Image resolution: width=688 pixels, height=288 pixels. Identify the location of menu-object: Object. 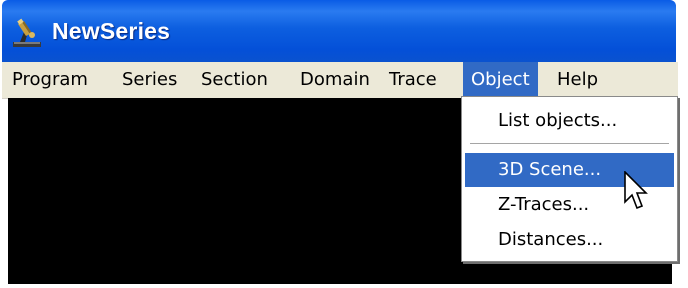
(500, 80).